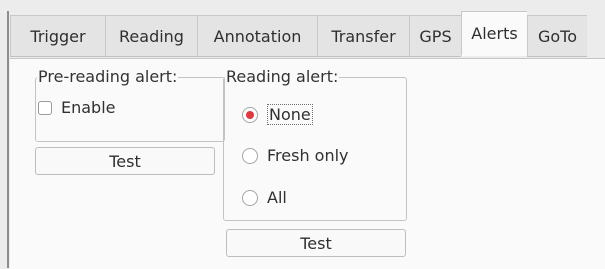  Describe the element at coordinates (45, 107) in the screenshot. I see `checkbox-unchecked-icon` at that location.